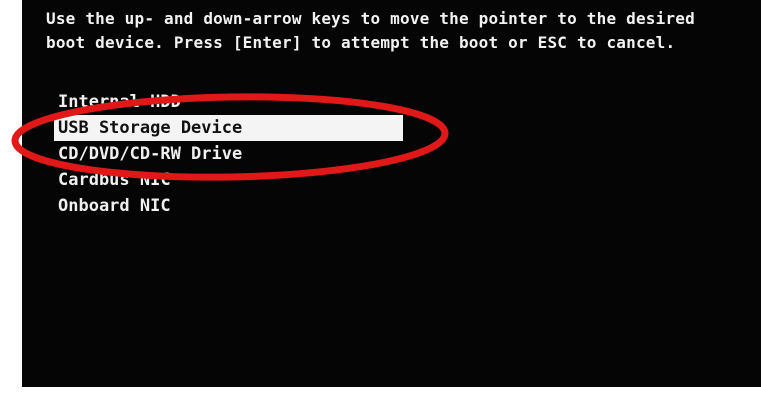  What do you see at coordinates (228, 128) in the screenshot?
I see `boot-option-usb-storage-device: USB Storage Device` at bounding box center [228, 128].